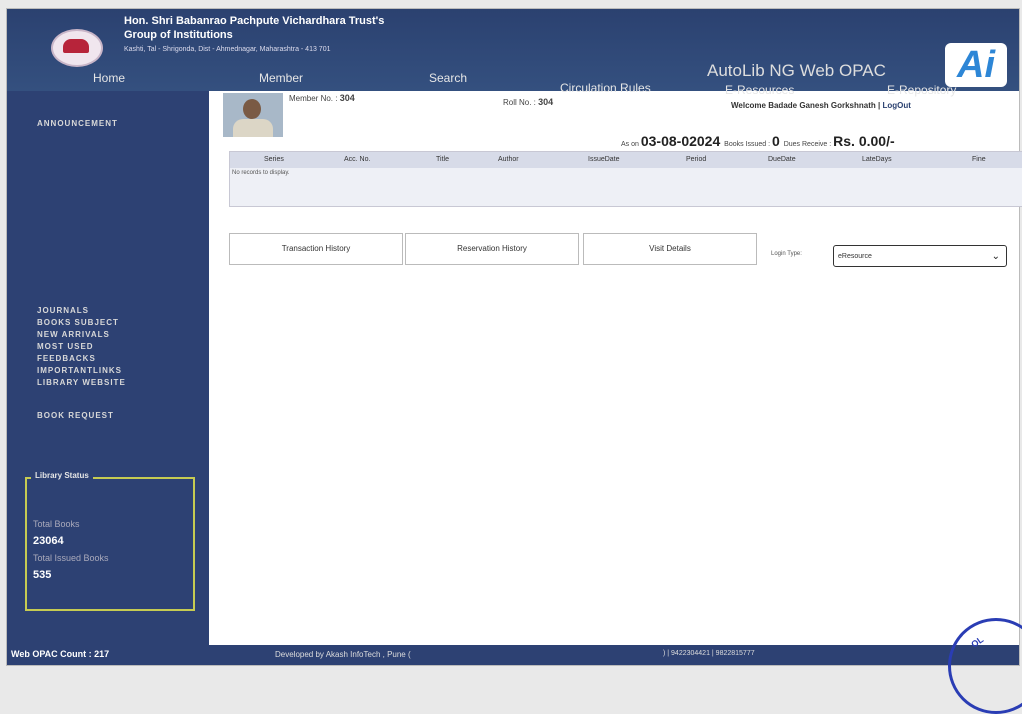 Image resolution: width=1022 pixels, height=714 pixels. I want to click on welcome-user: Welcome Badade Ganesh Gorkshnath, so click(803, 105).